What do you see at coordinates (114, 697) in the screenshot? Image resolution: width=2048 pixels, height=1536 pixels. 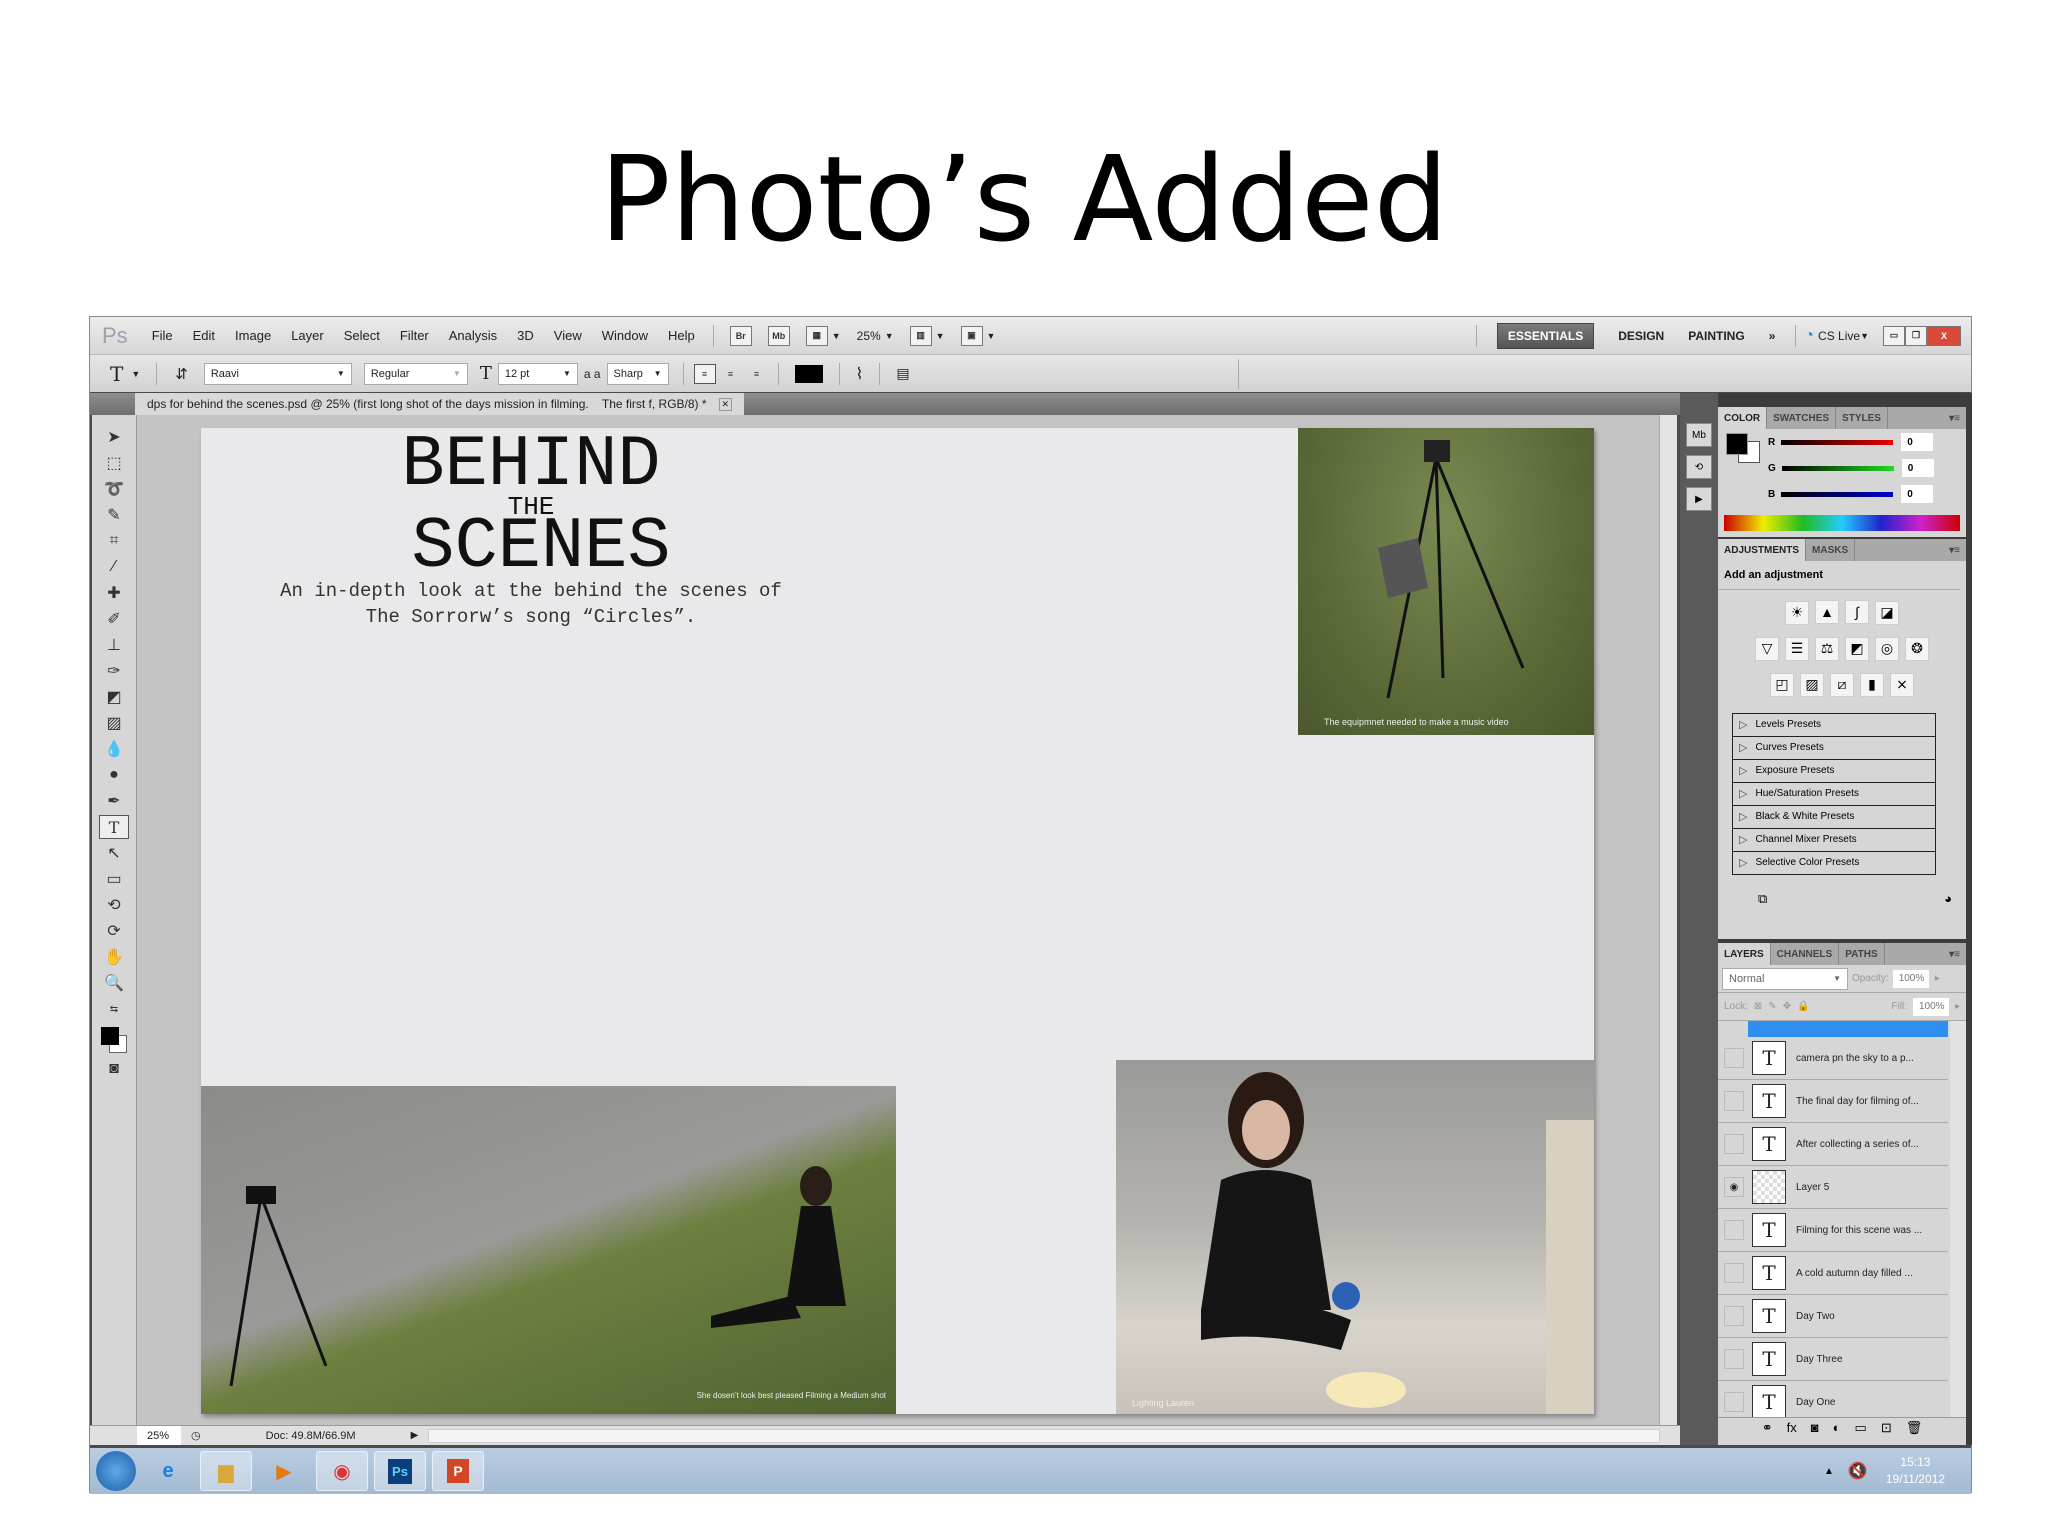 I see `eraser-tool-icon: ◩` at bounding box center [114, 697].